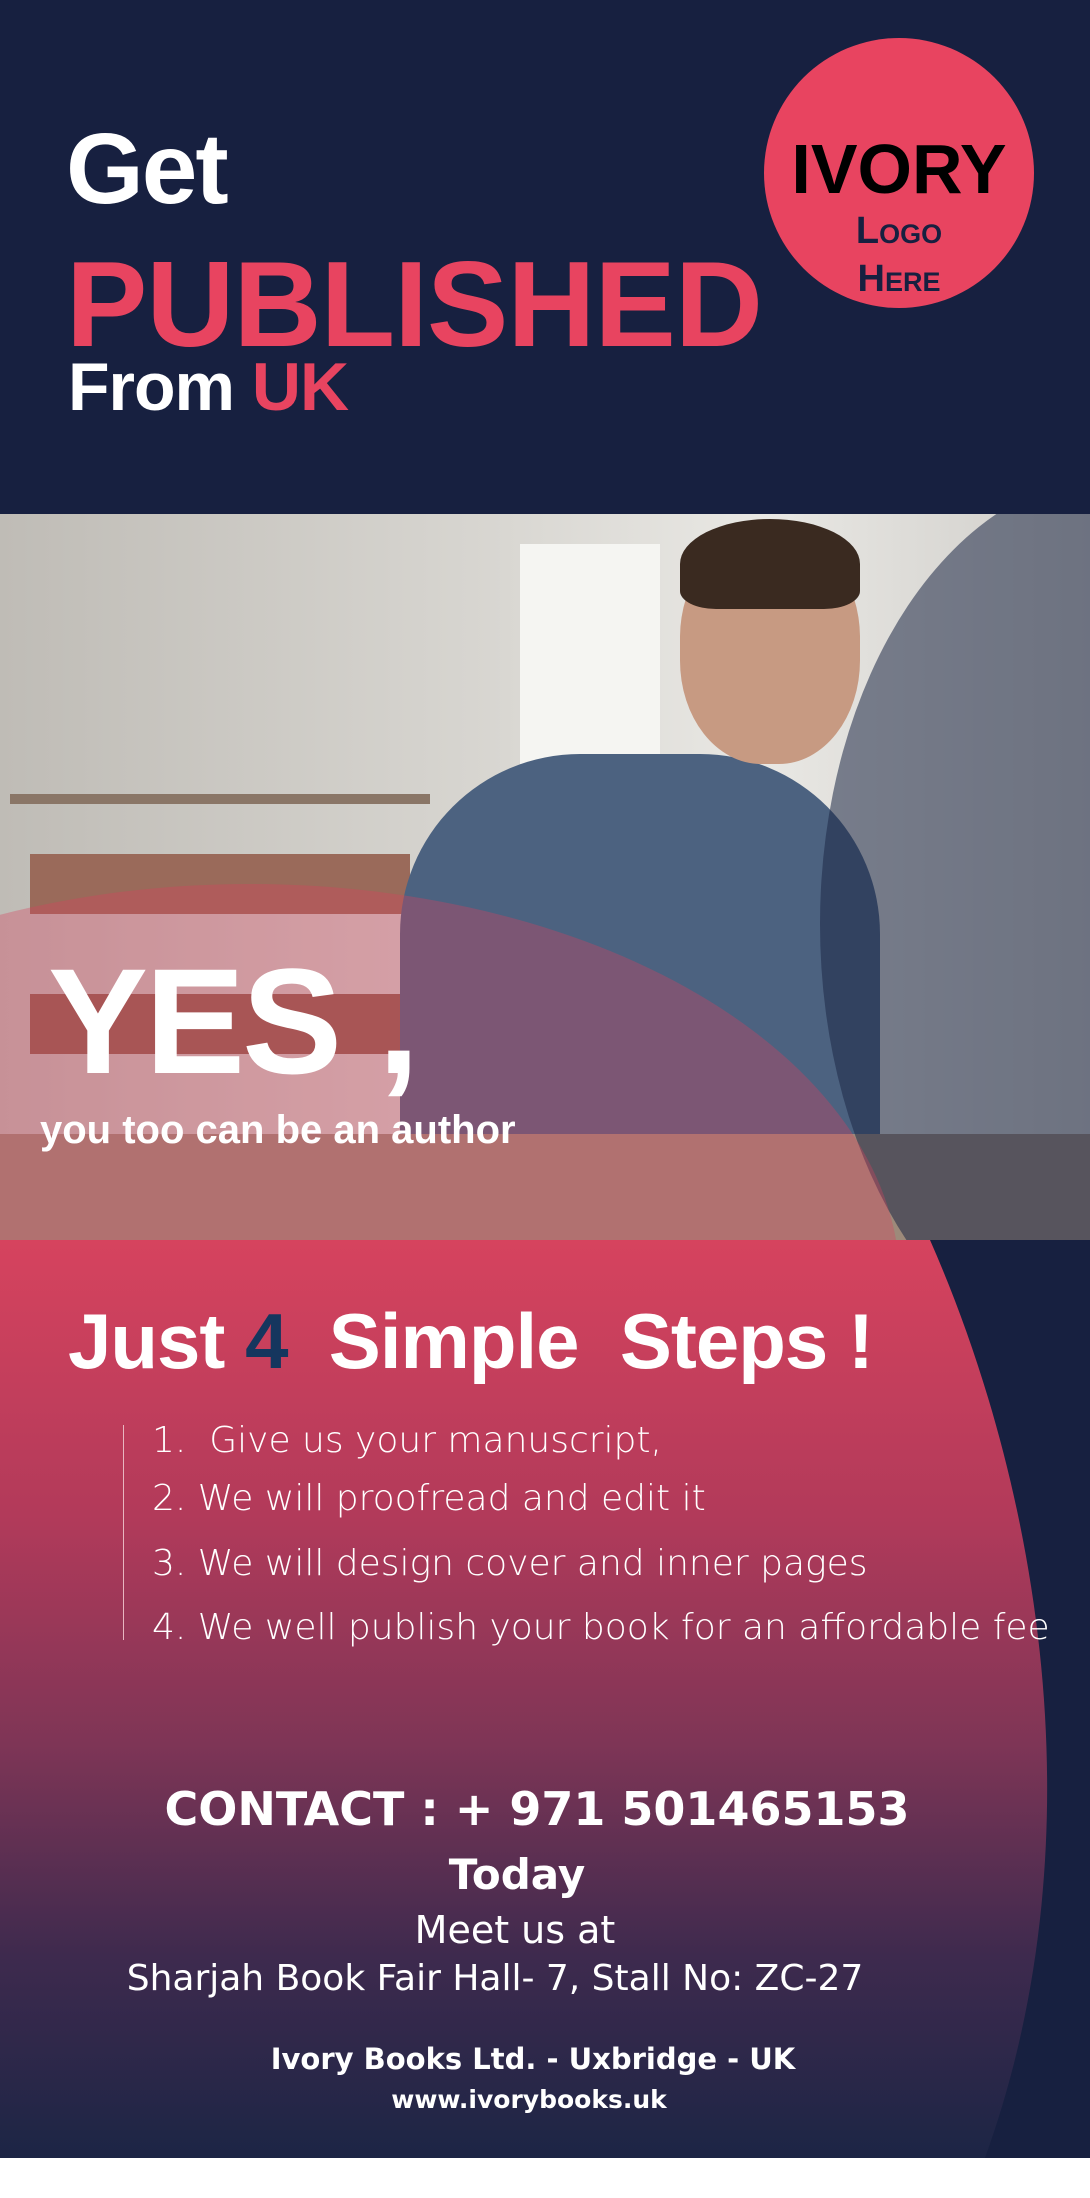 This screenshot has height=2198, width=1090. Describe the element at coordinates (429, 1498) in the screenshot. I see `step-item: 2. We will proofread and edit it` at that location.